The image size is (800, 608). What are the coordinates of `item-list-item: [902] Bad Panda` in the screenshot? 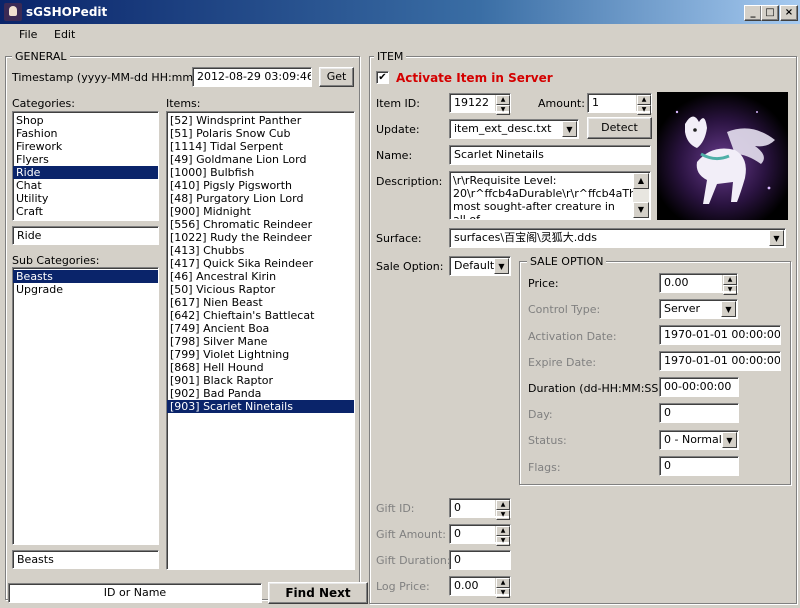 It's located at (260, 393).